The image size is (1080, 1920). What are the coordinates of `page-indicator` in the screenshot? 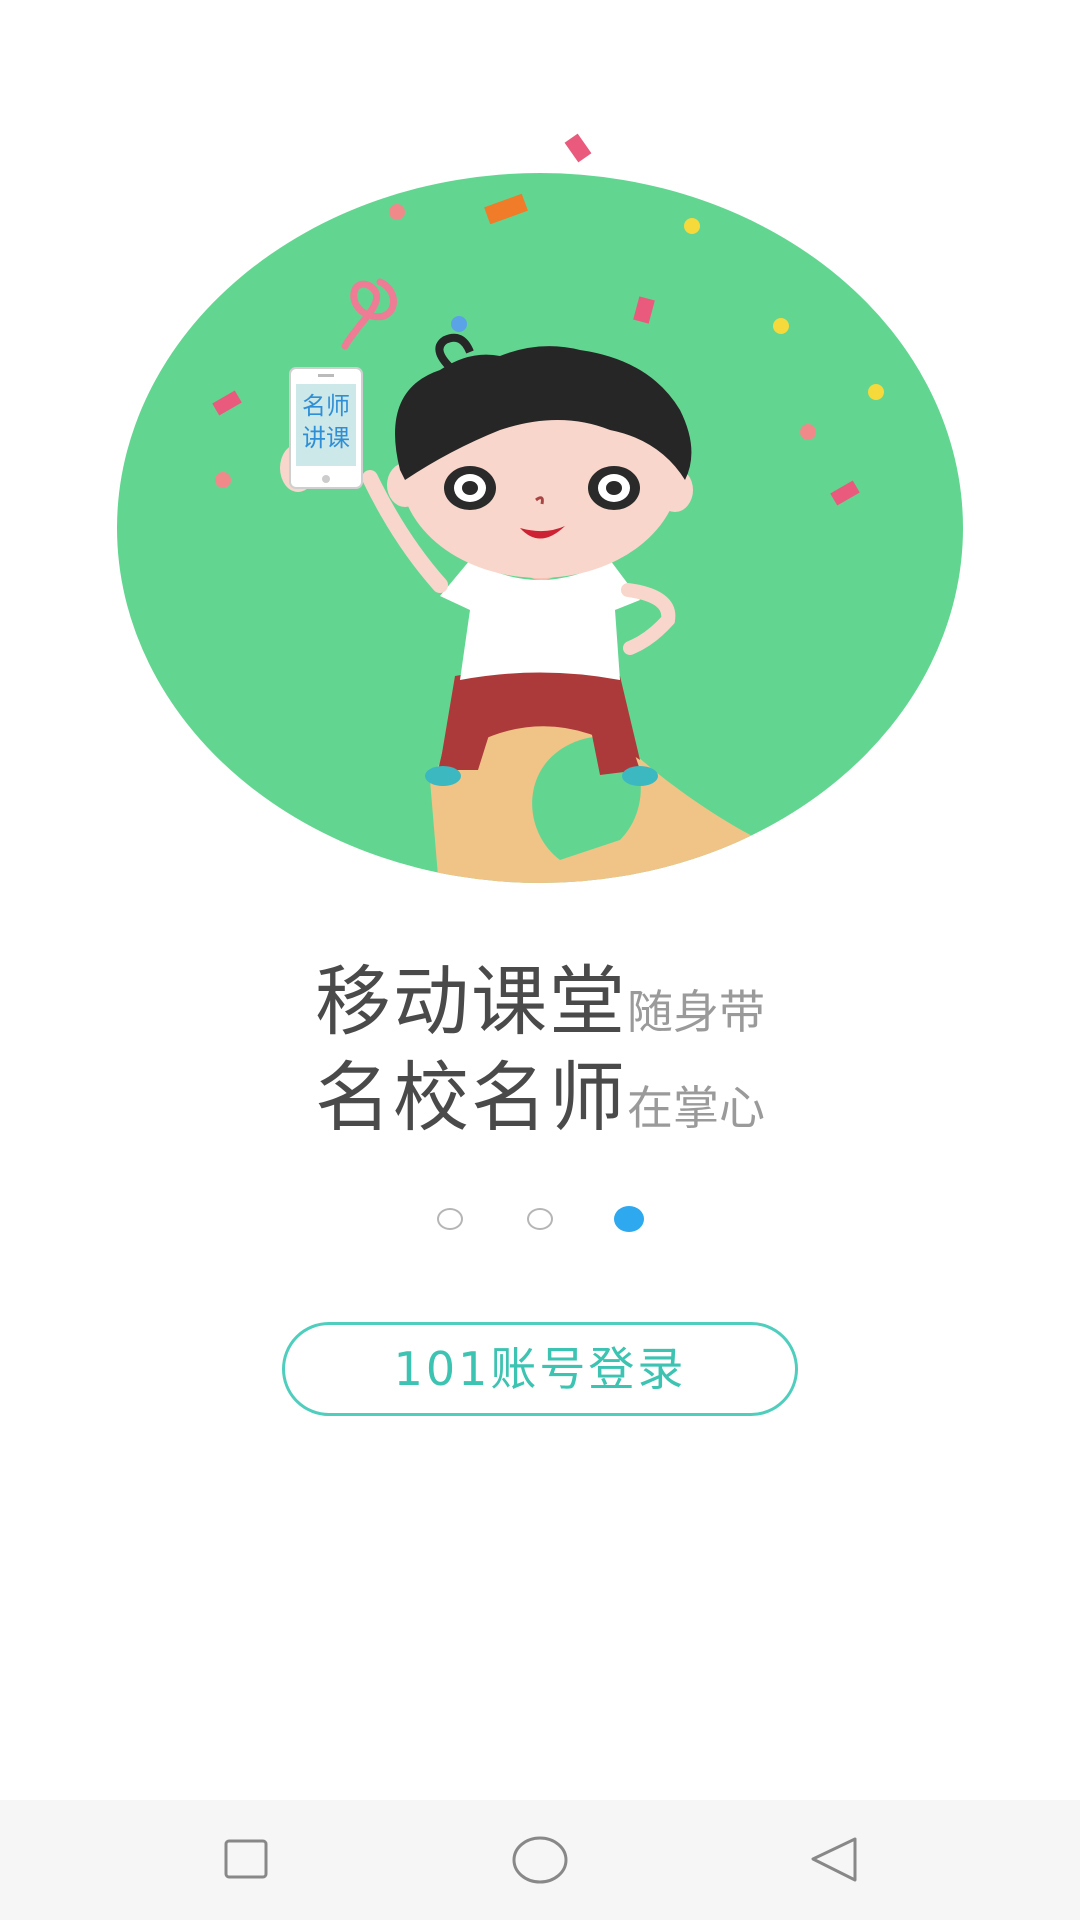 It's located at (540, 1222).